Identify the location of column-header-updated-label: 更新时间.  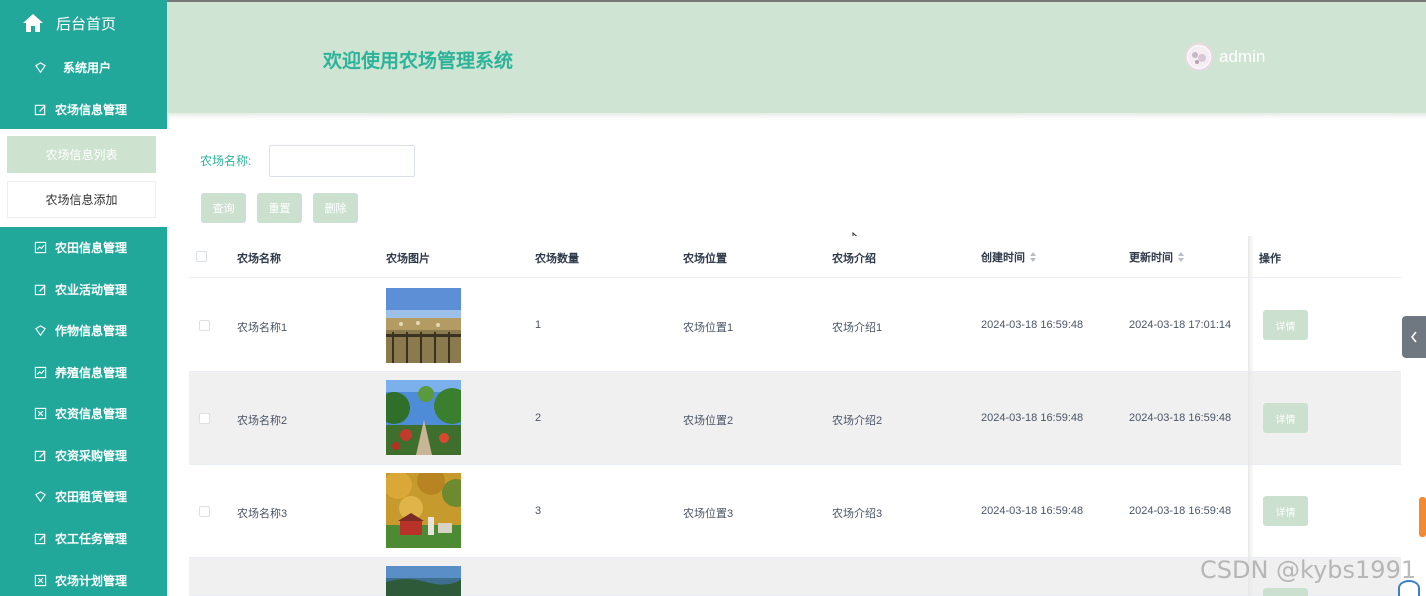
(1151, 258).